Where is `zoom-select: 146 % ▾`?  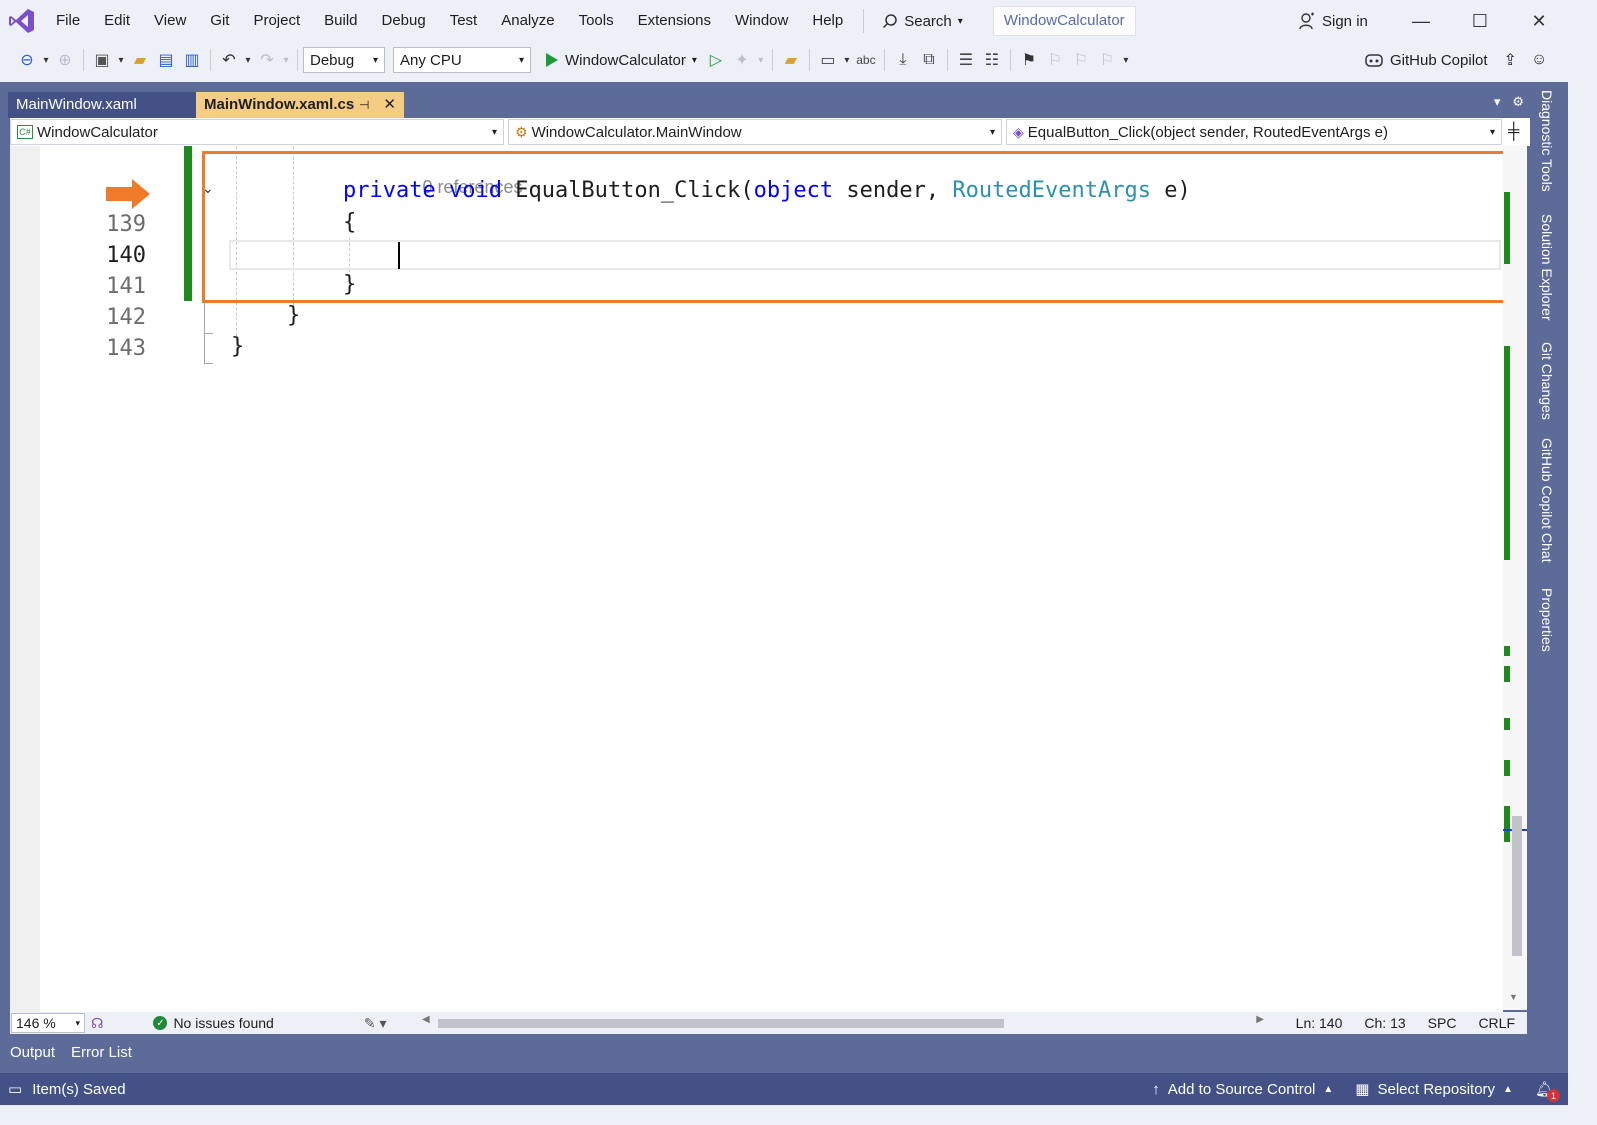 zoom-select: 146 % ▾ is located at coordinates (48, 1023).